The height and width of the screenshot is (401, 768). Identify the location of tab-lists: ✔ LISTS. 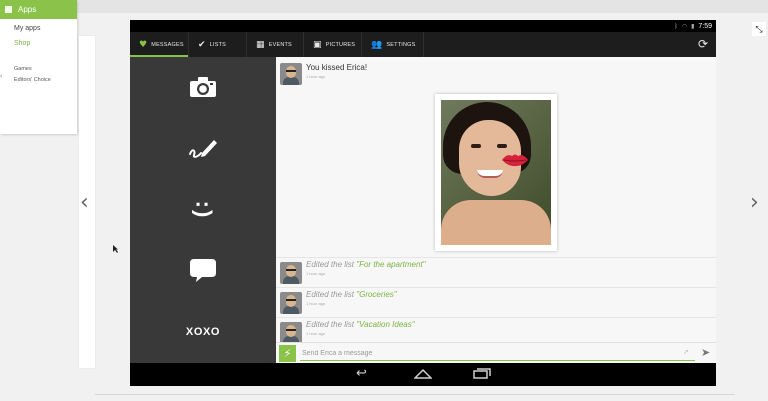
(218, 44).